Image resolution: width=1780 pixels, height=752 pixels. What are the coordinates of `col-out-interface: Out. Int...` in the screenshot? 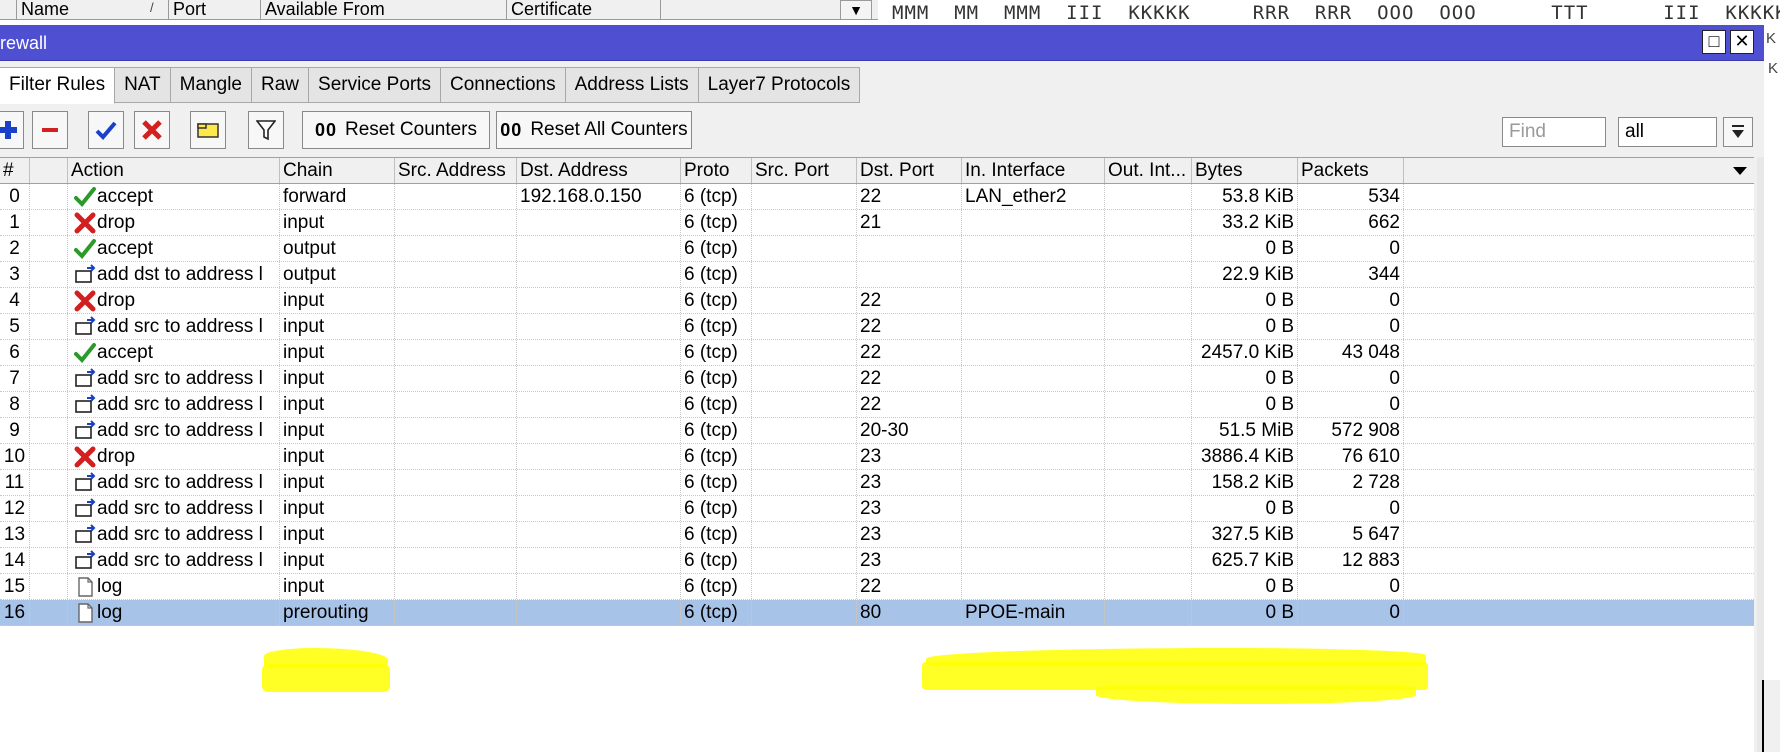 It's located at (1148, 170).